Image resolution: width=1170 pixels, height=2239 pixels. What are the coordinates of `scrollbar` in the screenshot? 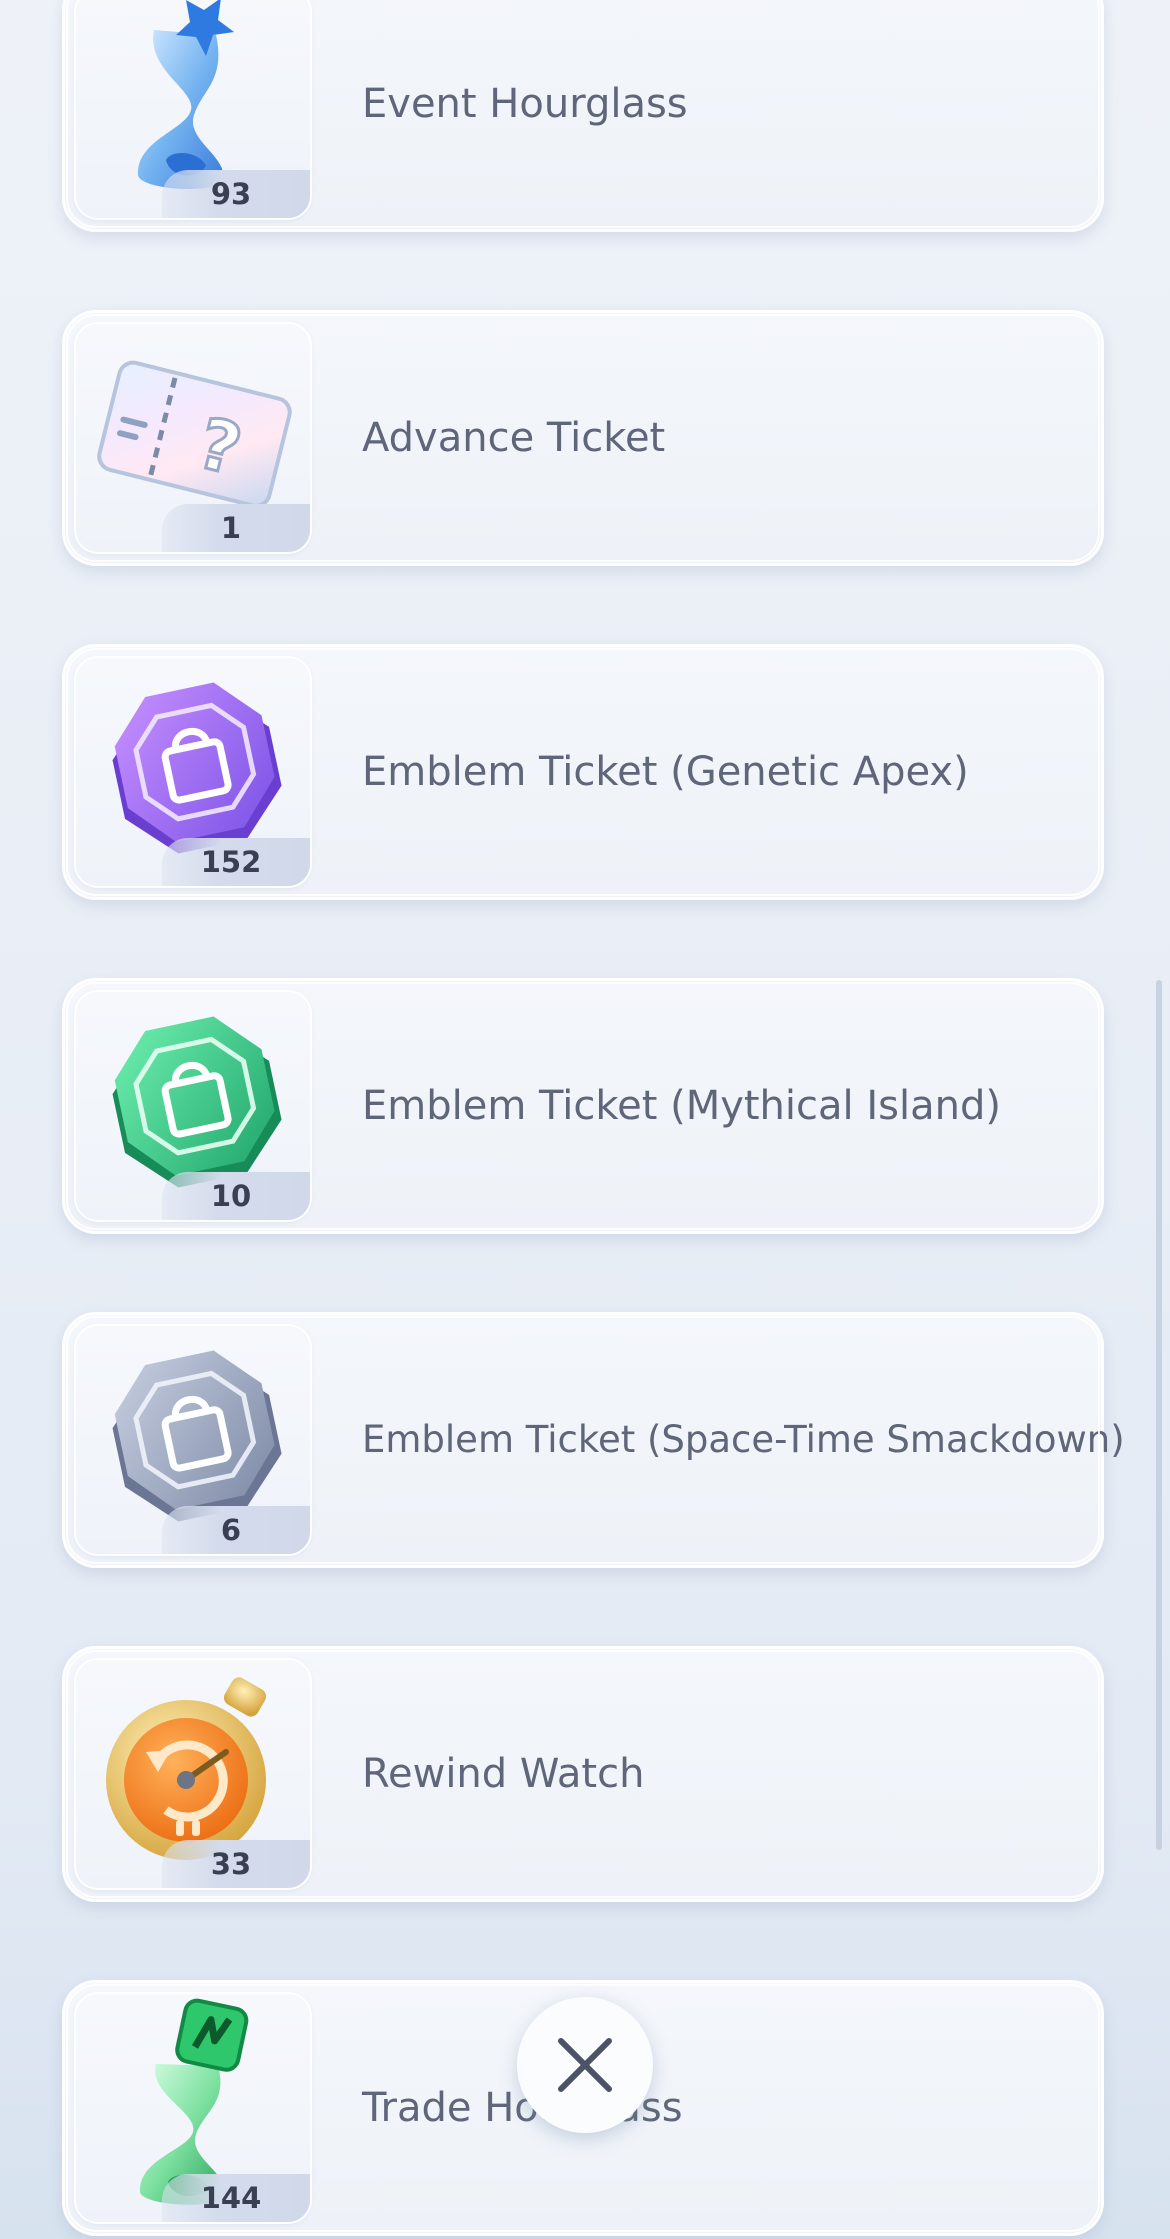 It's located at (1159, 1415).